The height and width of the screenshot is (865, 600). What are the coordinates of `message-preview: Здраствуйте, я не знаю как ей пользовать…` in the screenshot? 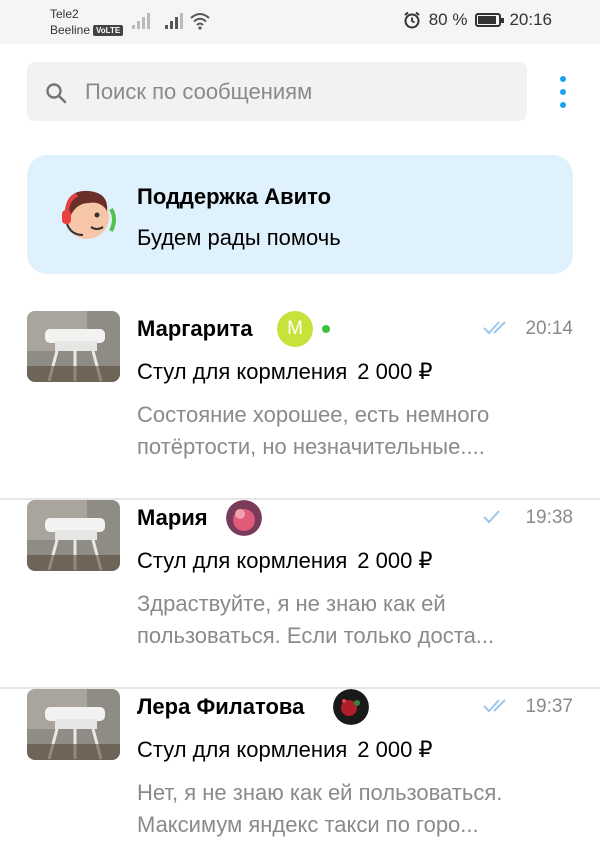 It's located at (316, 619).